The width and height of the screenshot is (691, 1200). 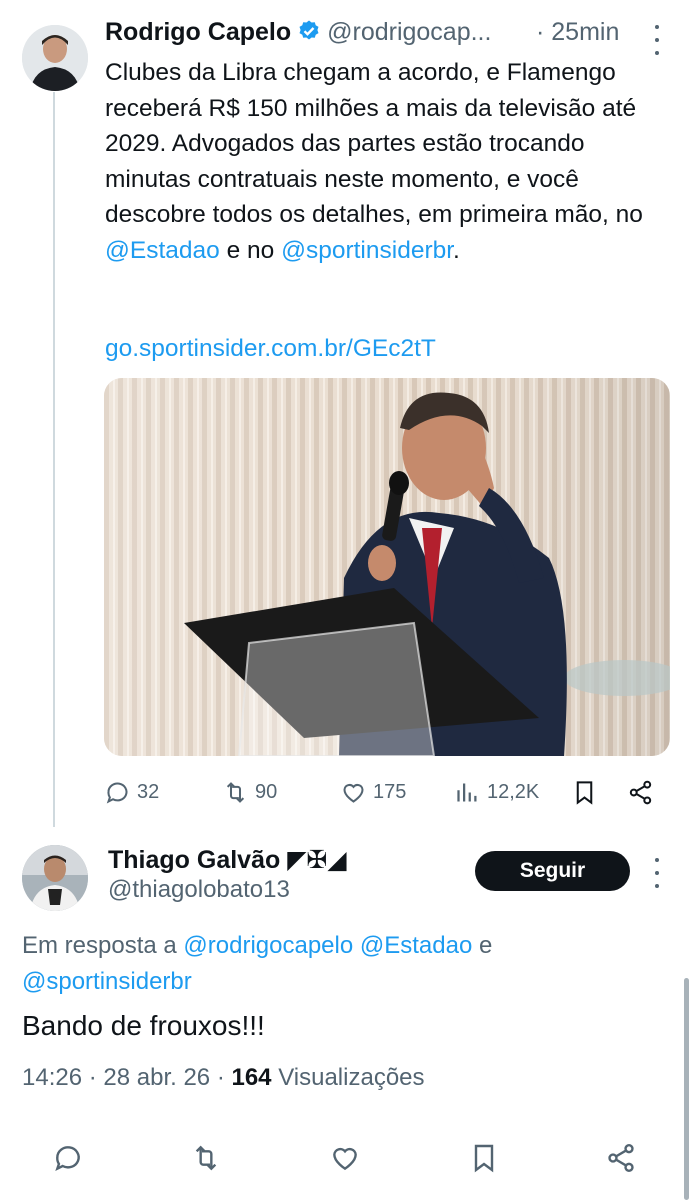 What do you see at coordinates (456, 250) in the screenshot?
I see `tweet-body-end: .` at bounding box center [456, 250].